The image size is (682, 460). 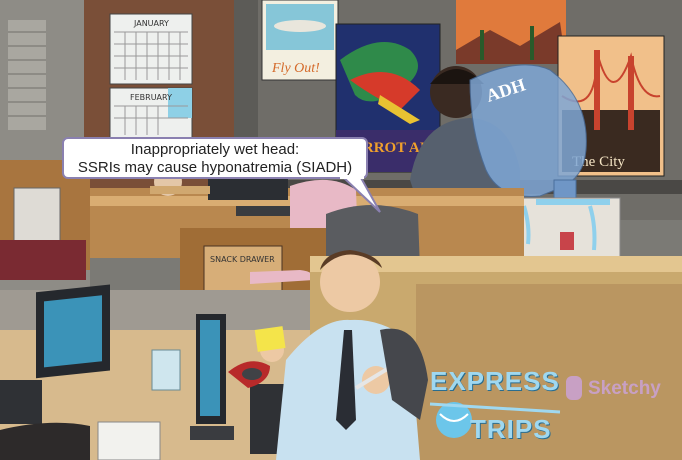 What do you see at coordinates (511, 429) in the screenshot?
I see `logo-trips-text: TRIPS` at bounding box center [511, 429].